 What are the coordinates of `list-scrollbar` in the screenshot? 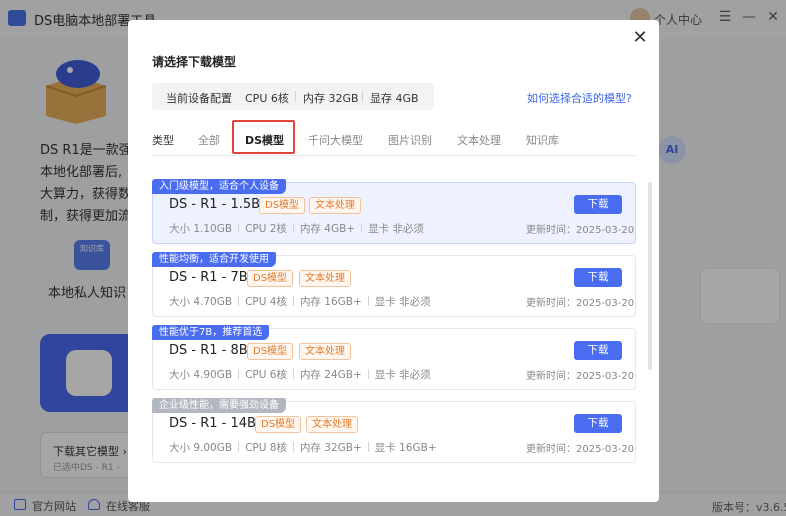 It's located at (650, 276).